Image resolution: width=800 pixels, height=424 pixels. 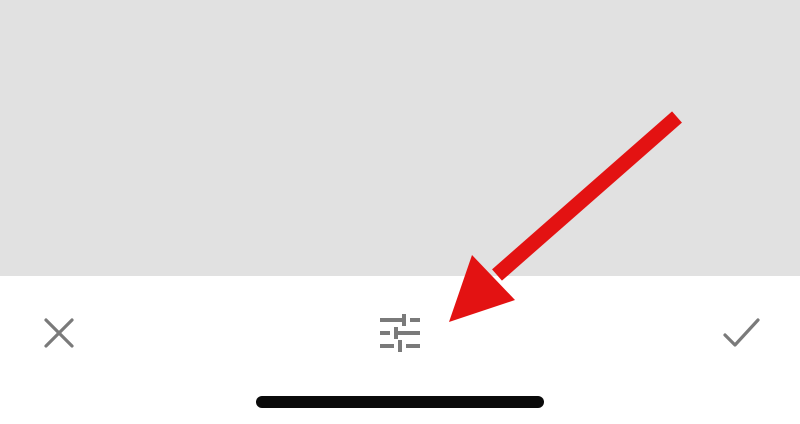 I want to click on cancel-button, so click(x=59, y=333).